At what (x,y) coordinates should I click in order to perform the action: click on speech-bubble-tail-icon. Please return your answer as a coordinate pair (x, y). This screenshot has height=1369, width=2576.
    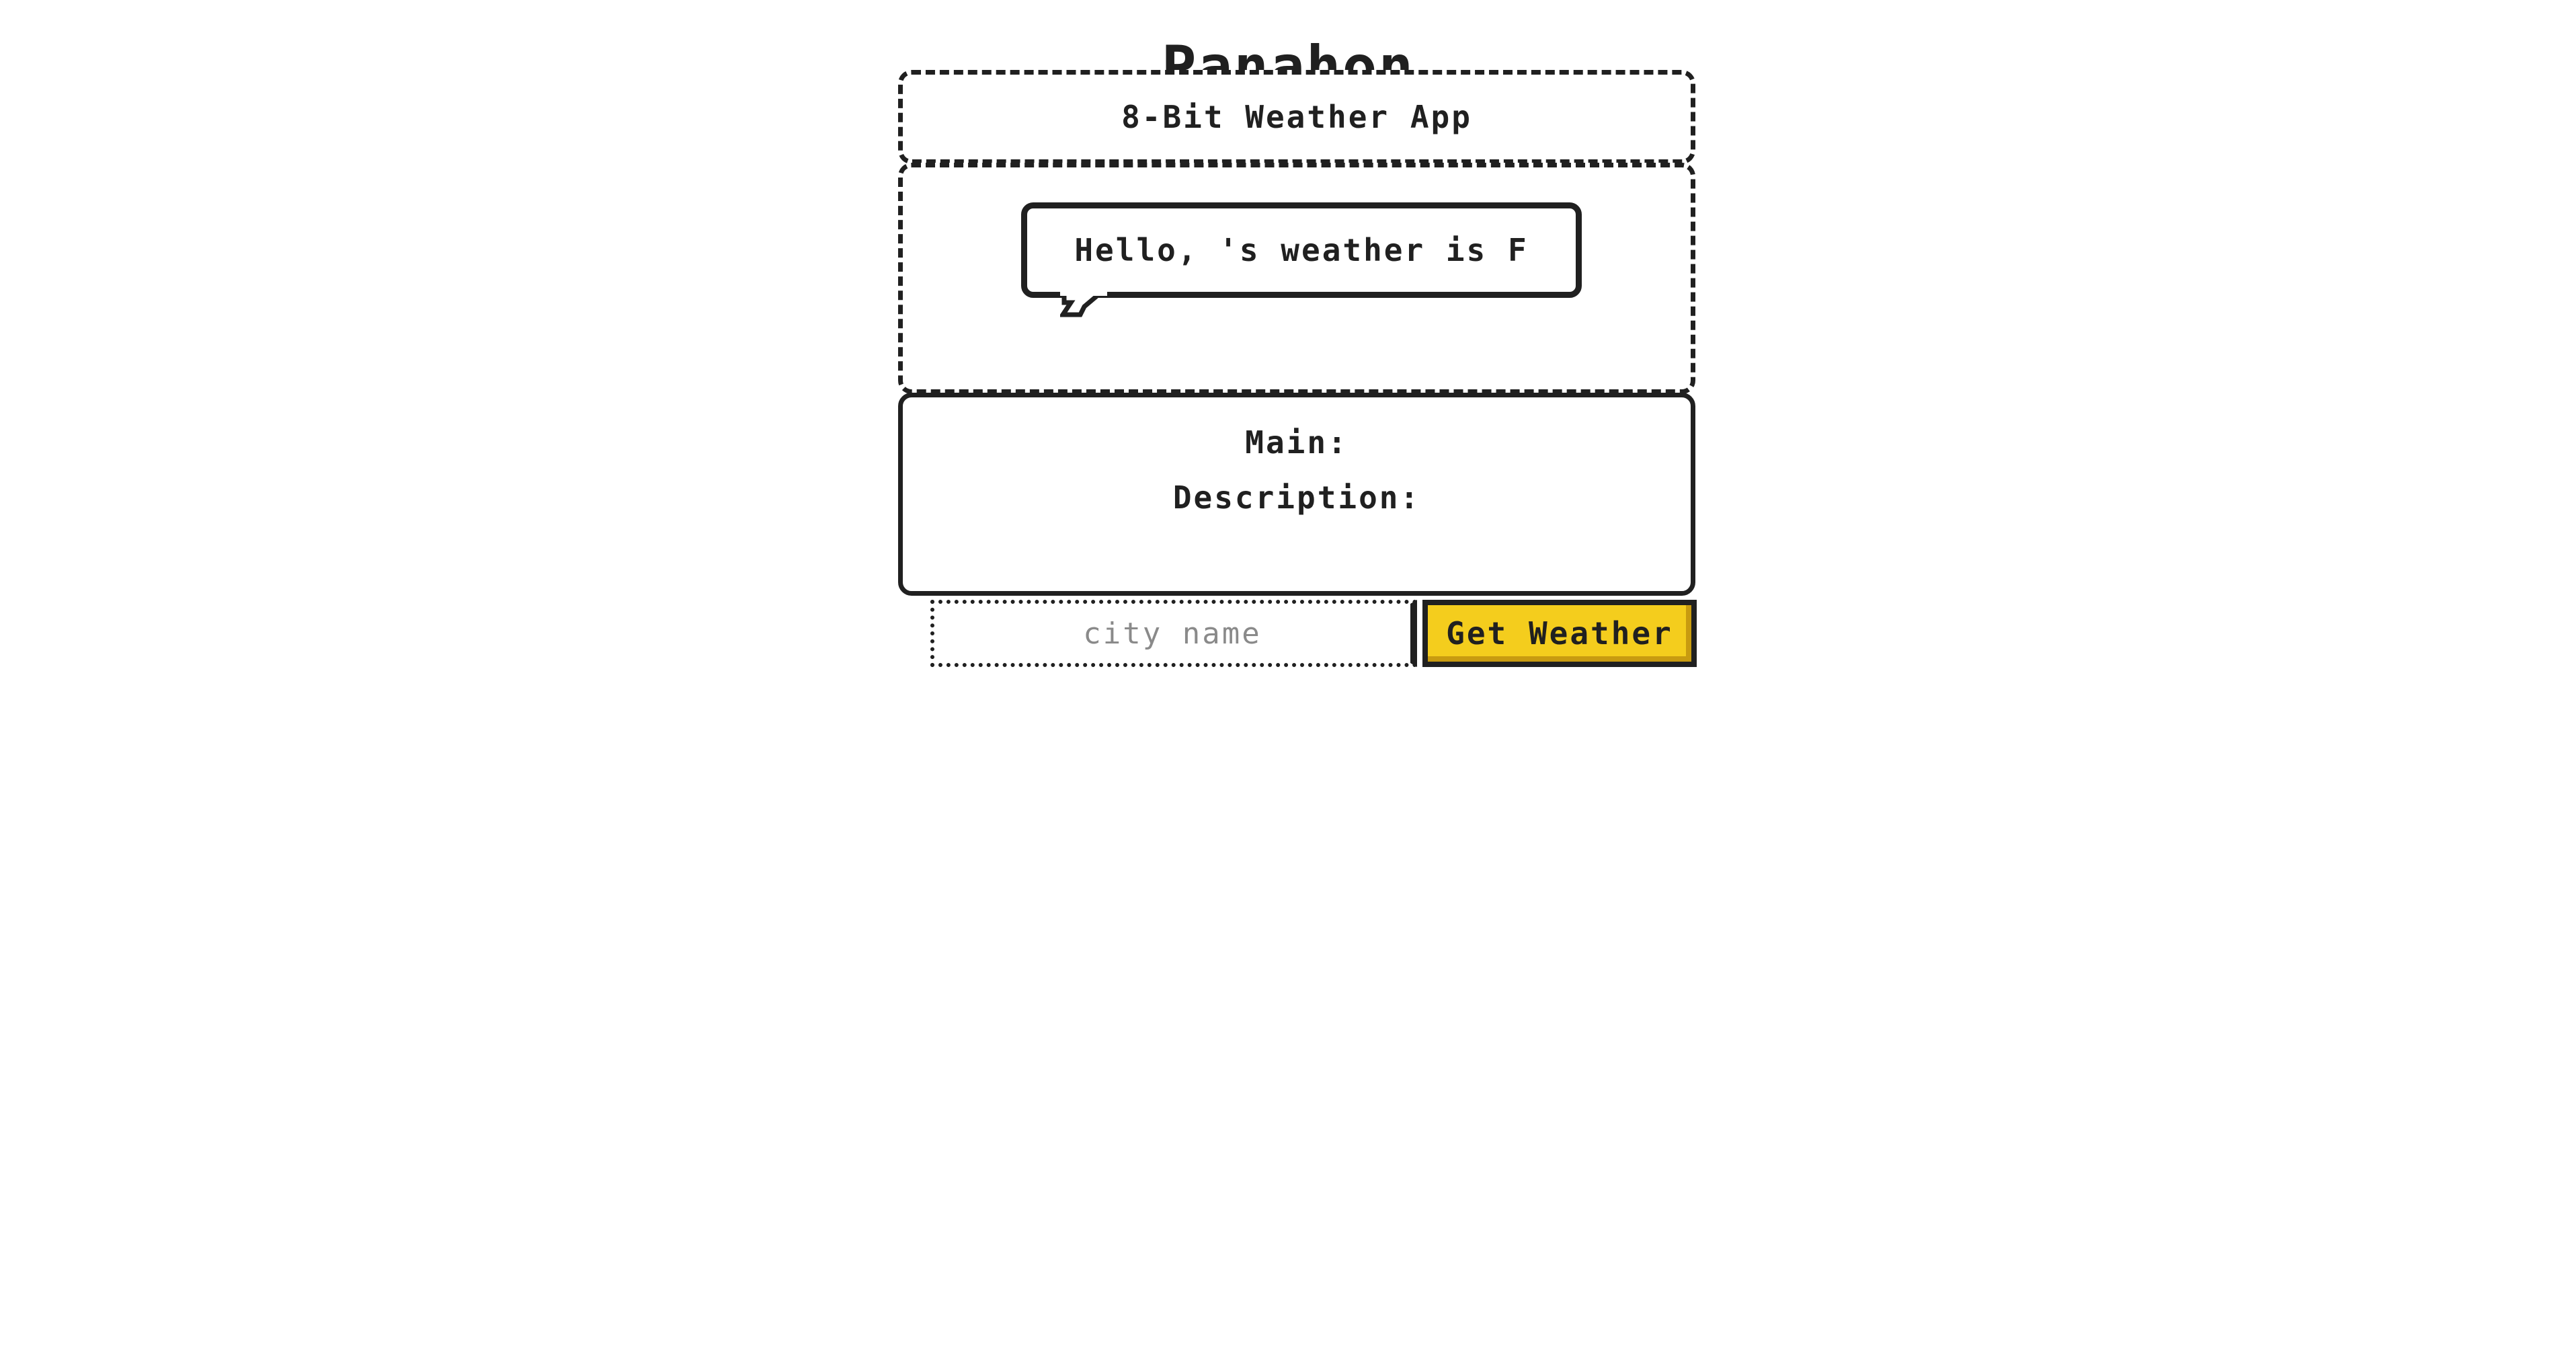
    Looking at the image, I should click on (1083, 304).